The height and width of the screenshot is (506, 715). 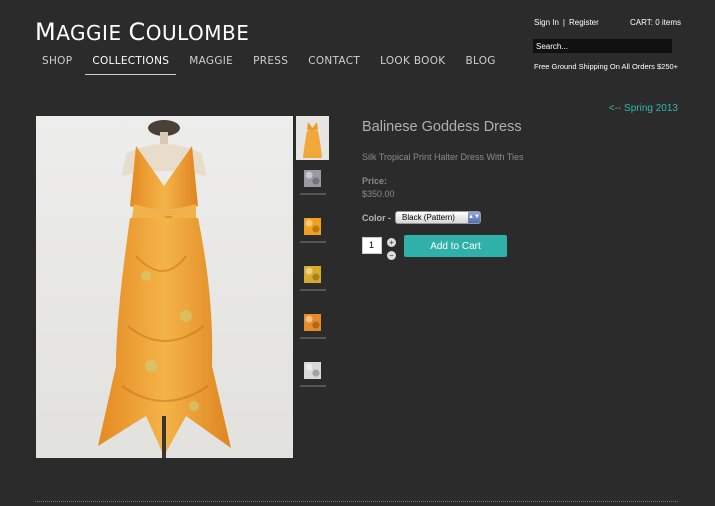 I want to click on cart-link: CART: 0 items, so click(x=655, y=22).